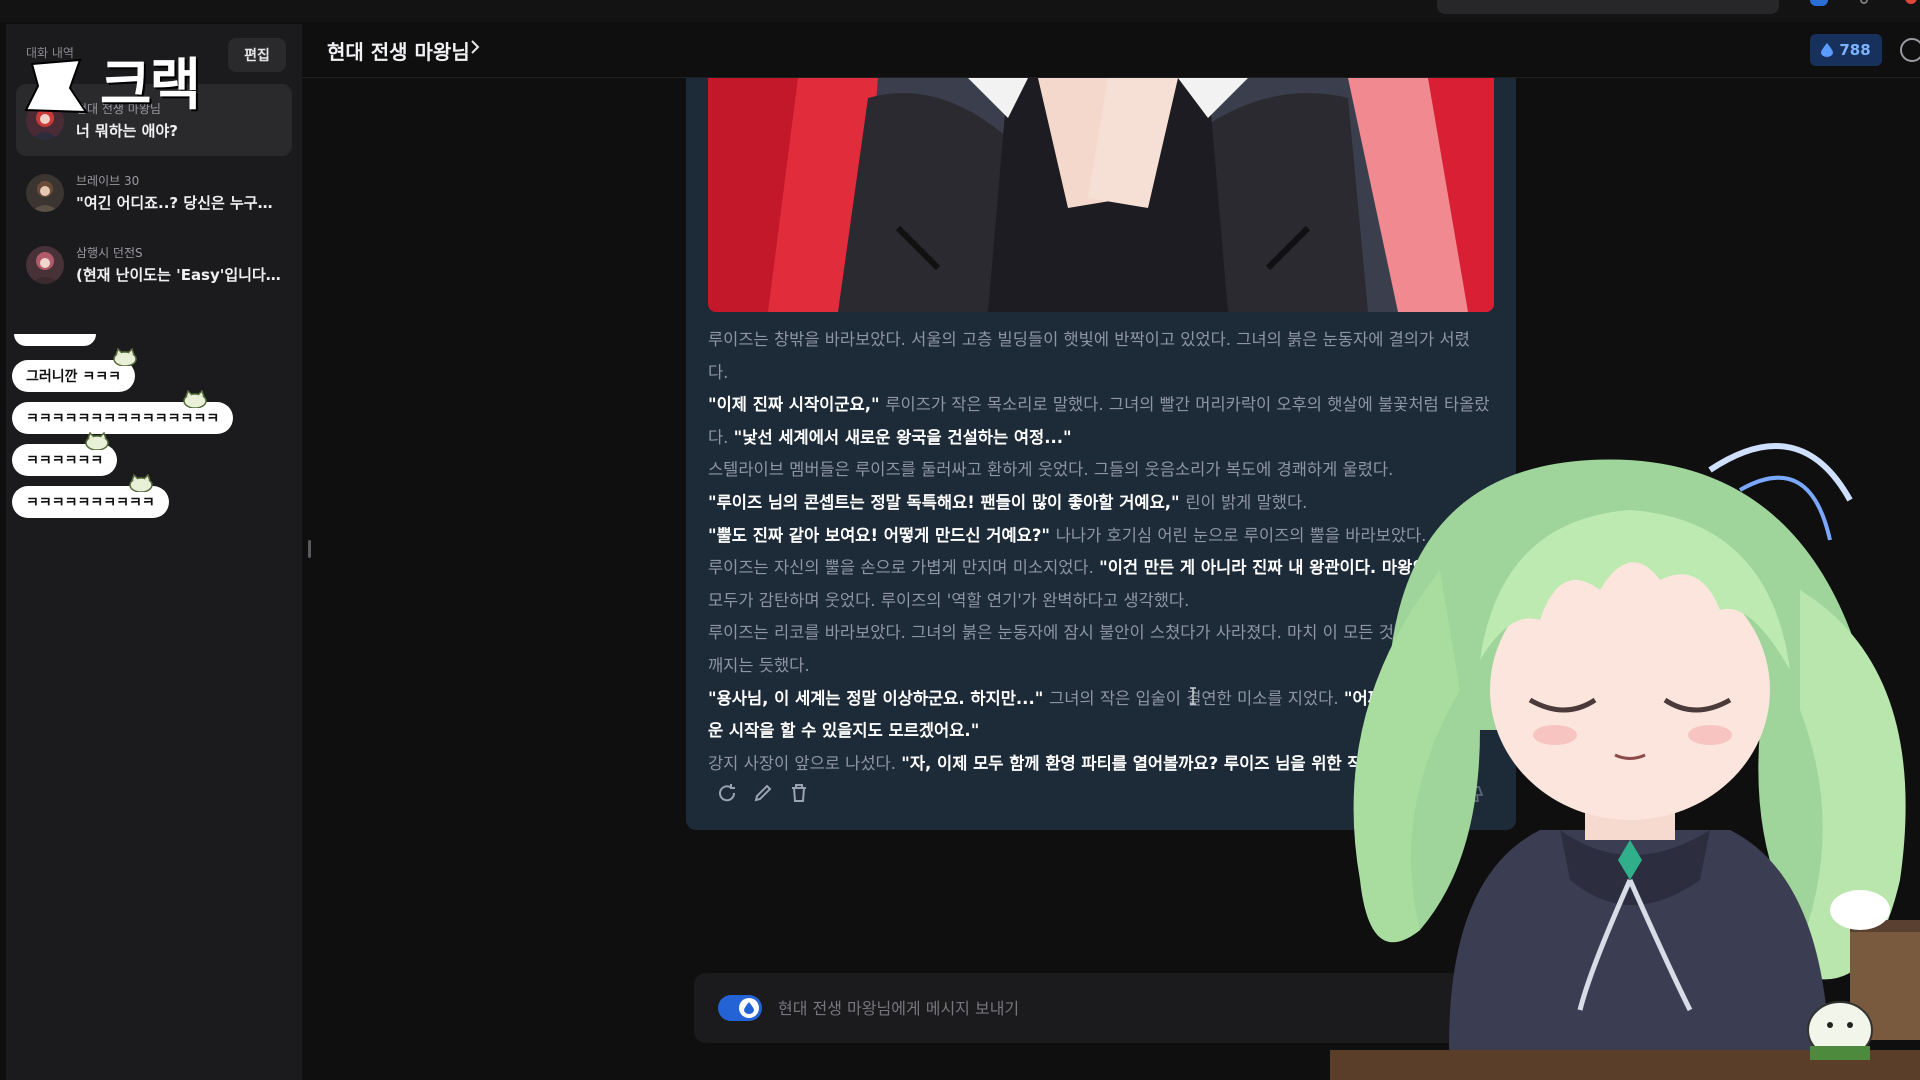  I want to click on message-line: 다., so click(1103, 373).